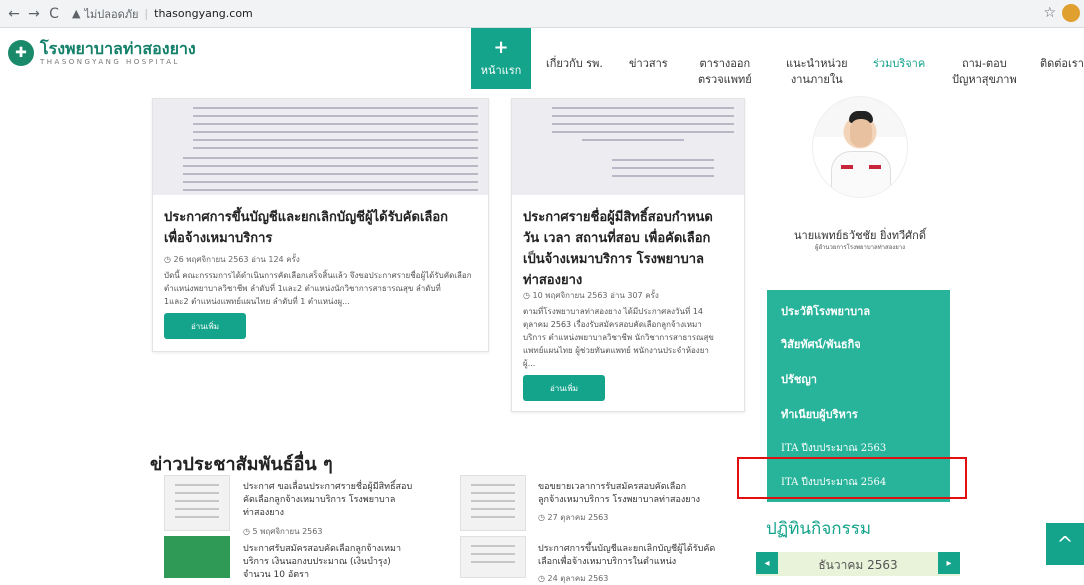  Describe the element at coordinates (825, 311) in the screenshot. I see `side-item-history: ประวัติโรงพยาบาล` at that location.